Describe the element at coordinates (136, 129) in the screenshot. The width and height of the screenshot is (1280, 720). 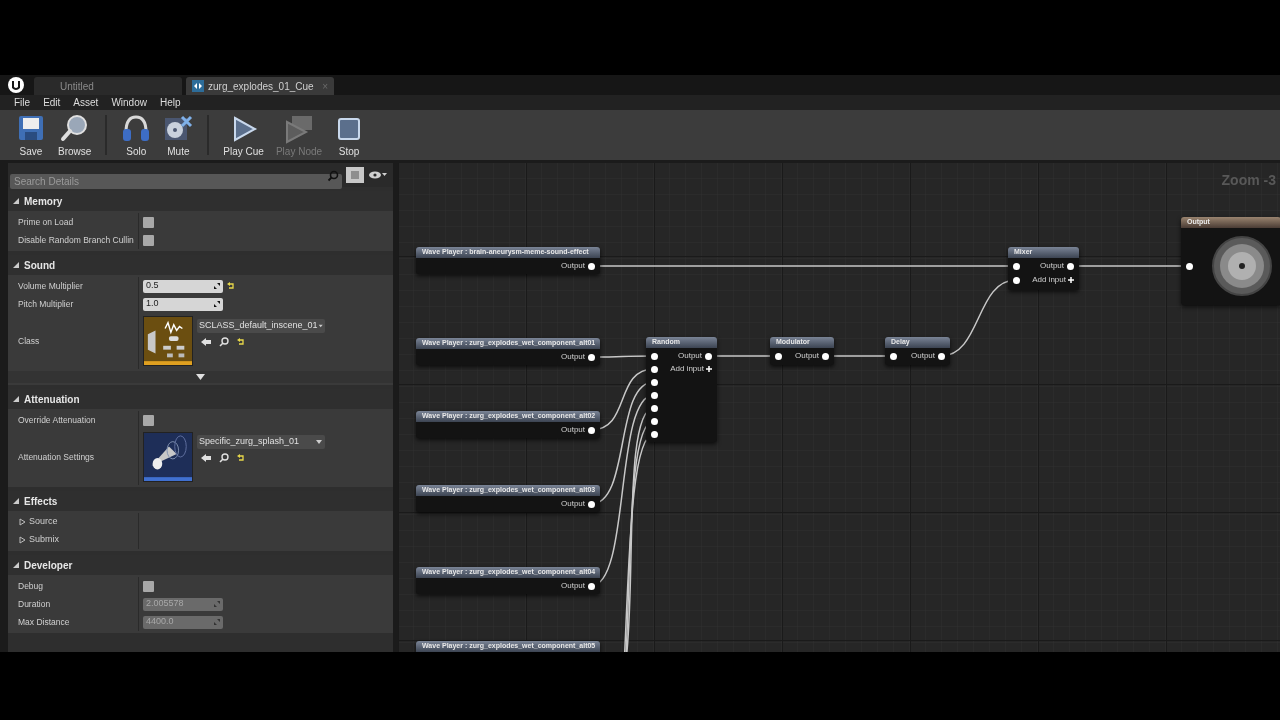
I see `headphones-icon` at that location.